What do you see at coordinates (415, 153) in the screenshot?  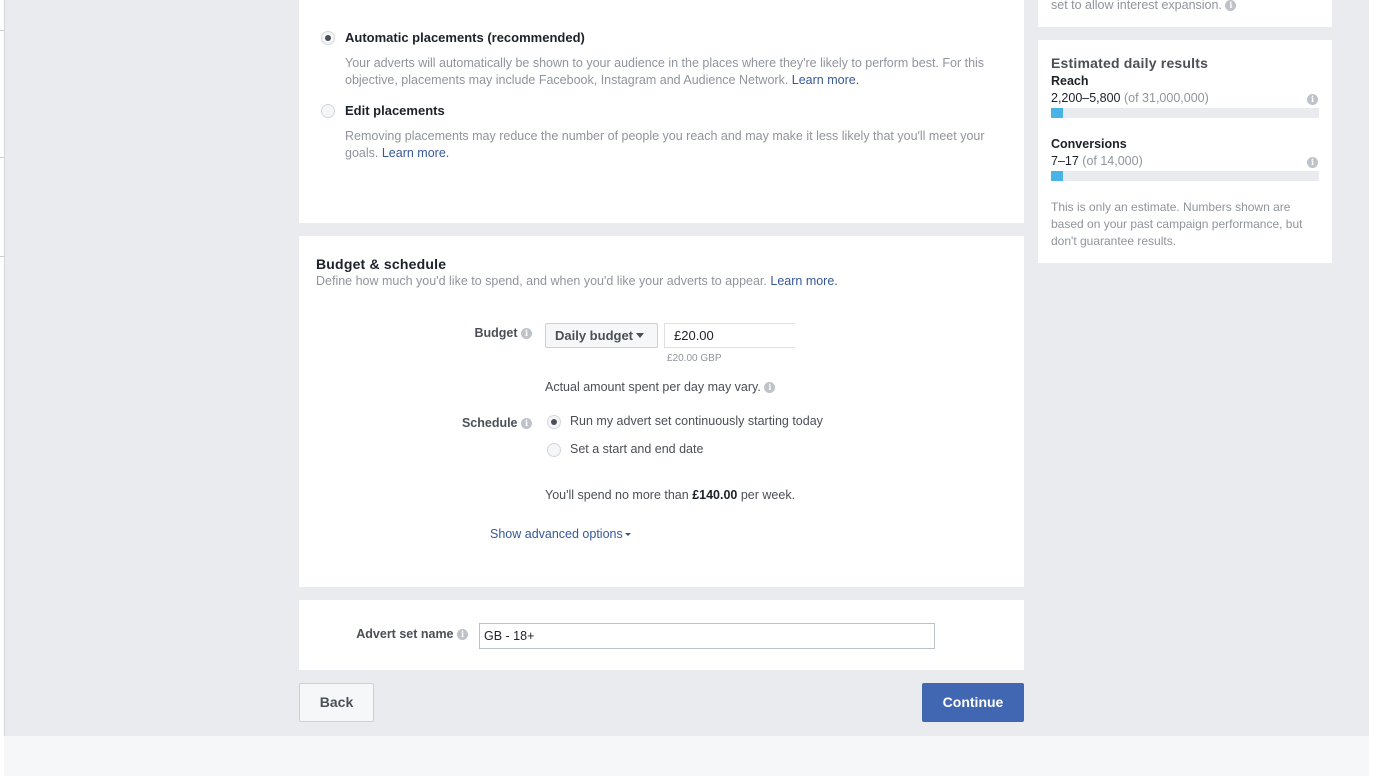 I see `edit-placements-learn-more-link: Learn more.` at bounding box center [415, 153].